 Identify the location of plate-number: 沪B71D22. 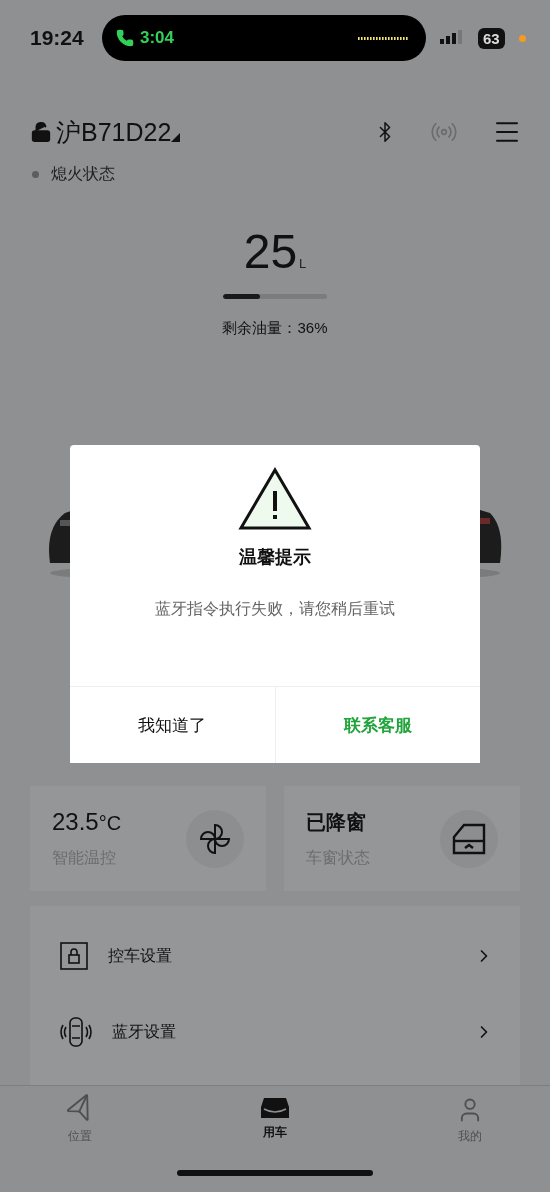
(114, 132).